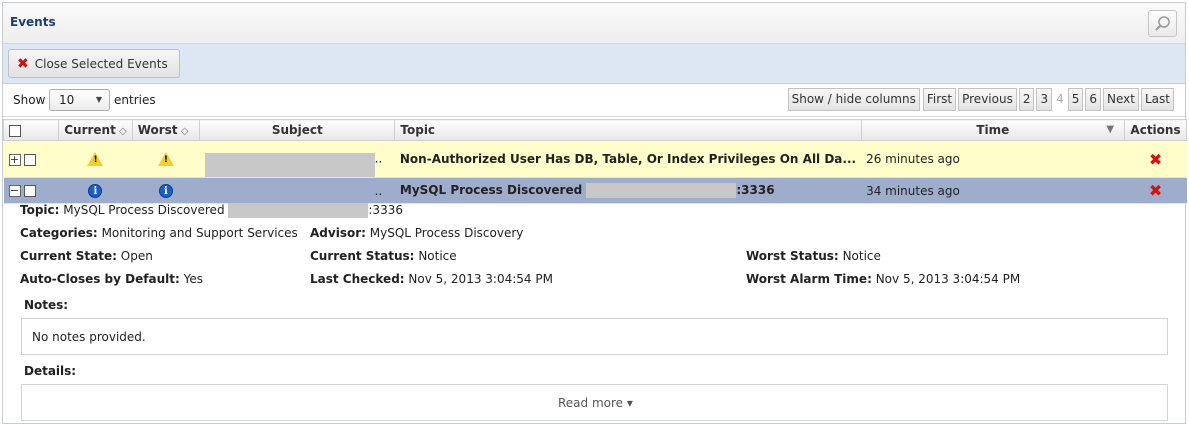  Describe the element at coordinates (993, 130) in the screenshot. I see `column-time: Time ▼` at that location.